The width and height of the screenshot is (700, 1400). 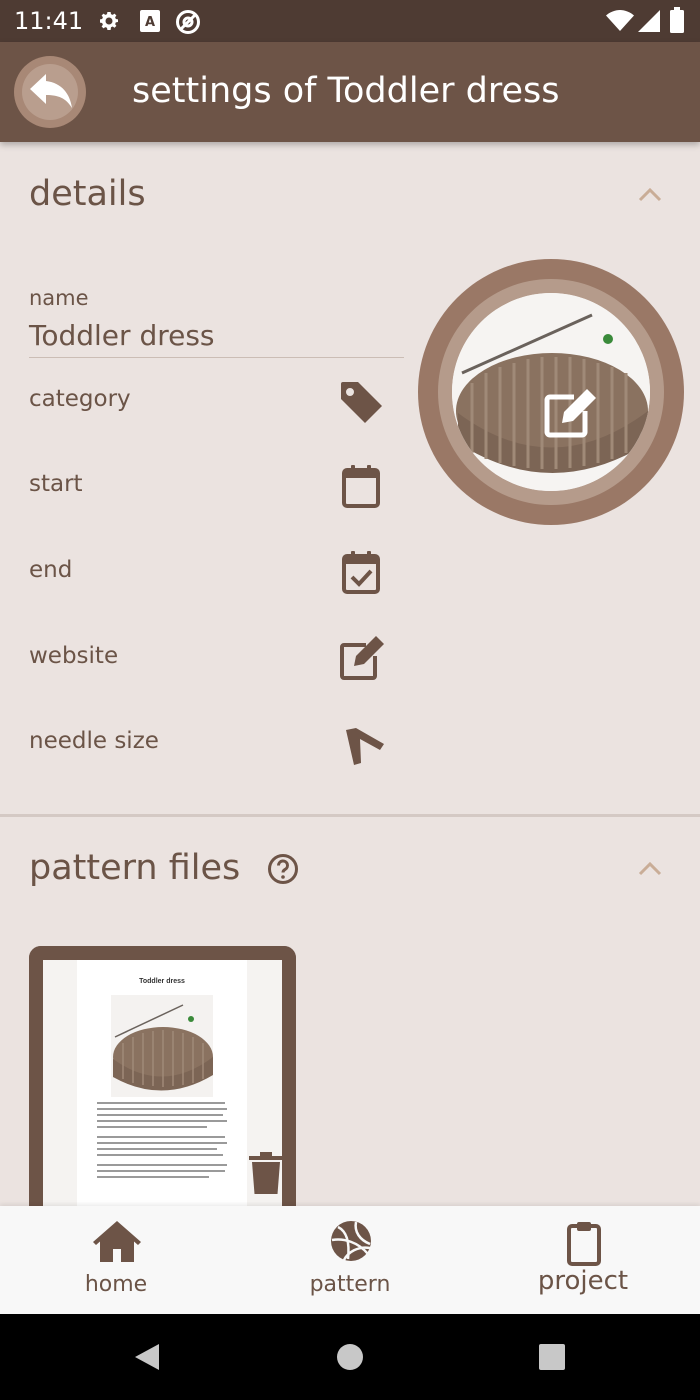 What do you see at coordinates (649, 21) in the screenshot?
I see `signal-icon` at bounding box center [649, 21].